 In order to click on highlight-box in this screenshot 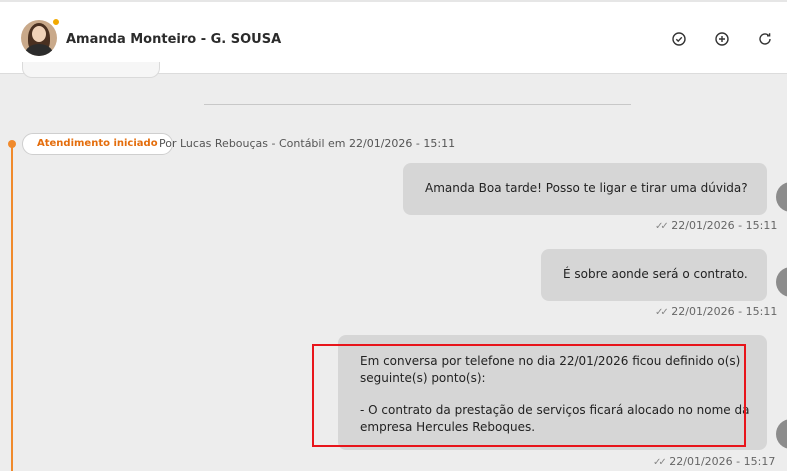, I will do `click(529, 395)`.